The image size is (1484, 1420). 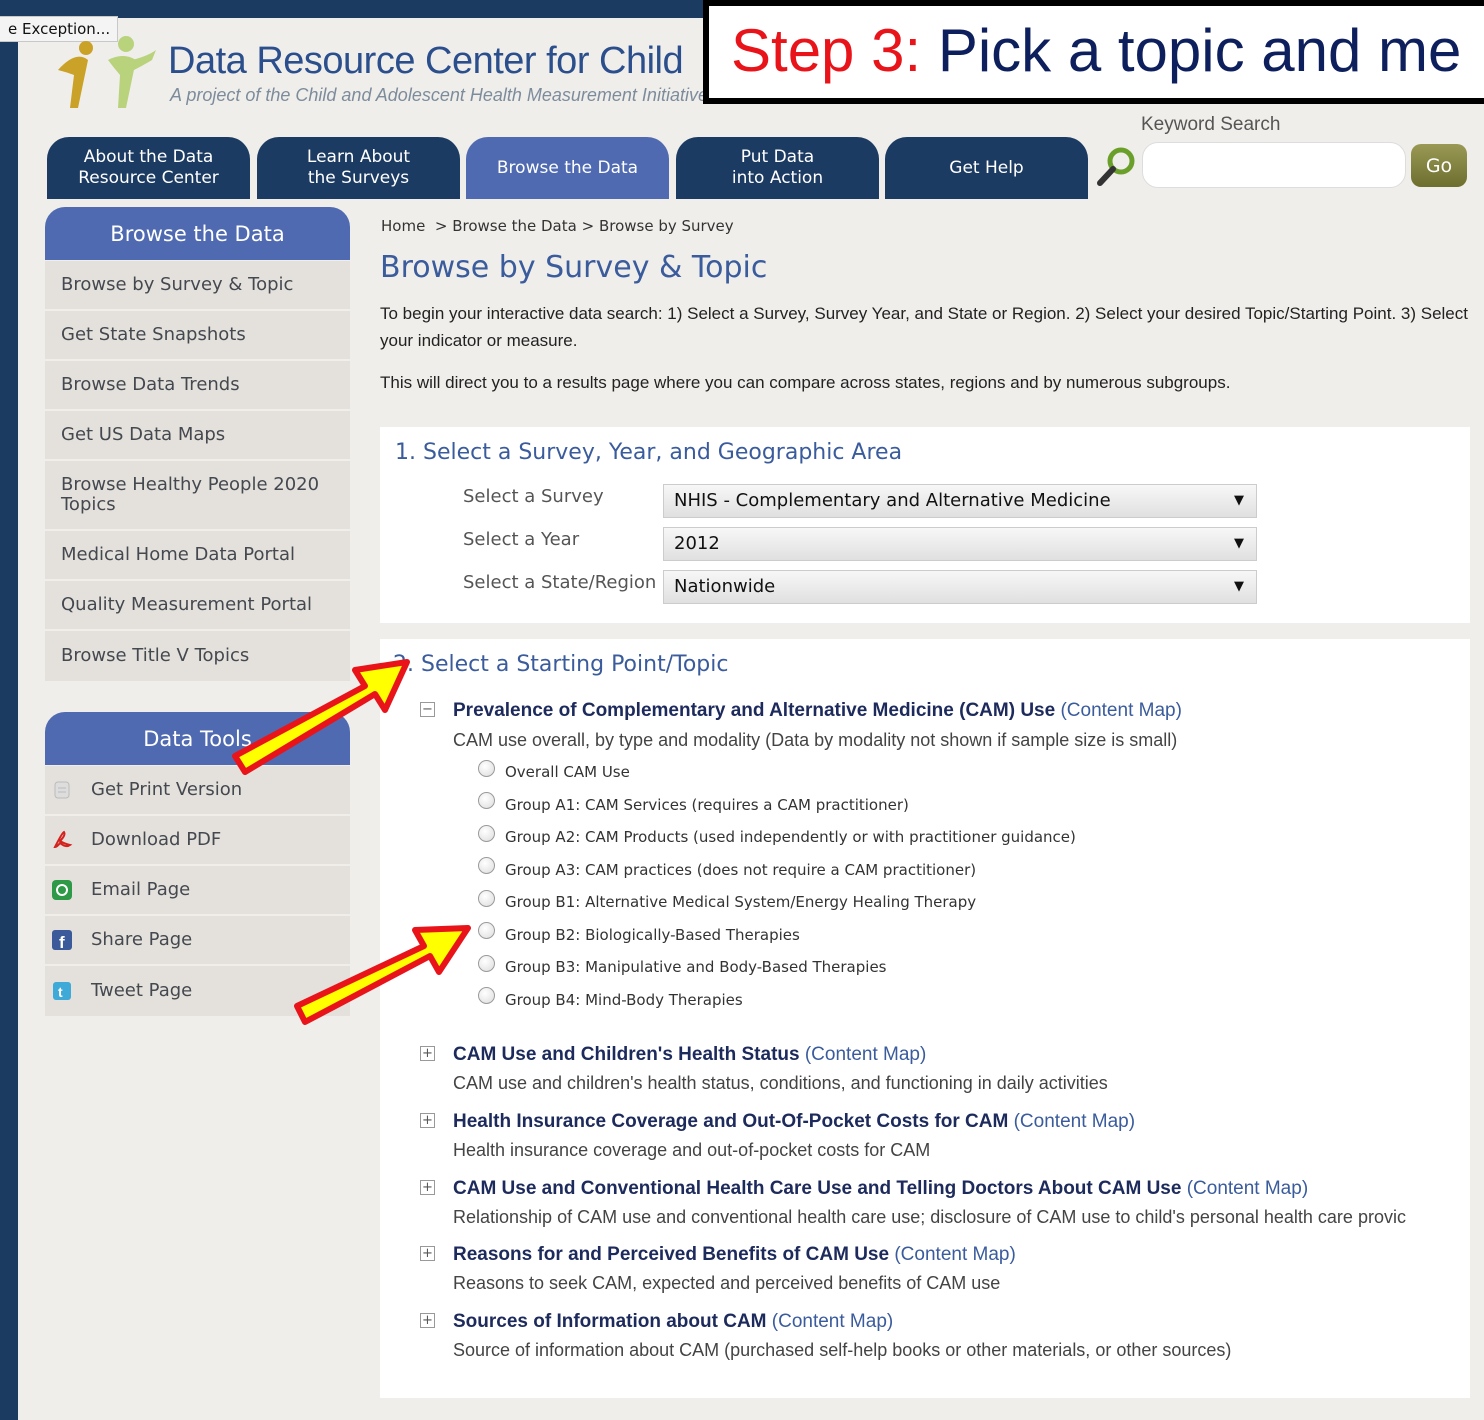 What do you see at coordinates (777, 157) in the screenshot?
I see `nav-tab-line: Put Data` at bounding box center [777, 157].